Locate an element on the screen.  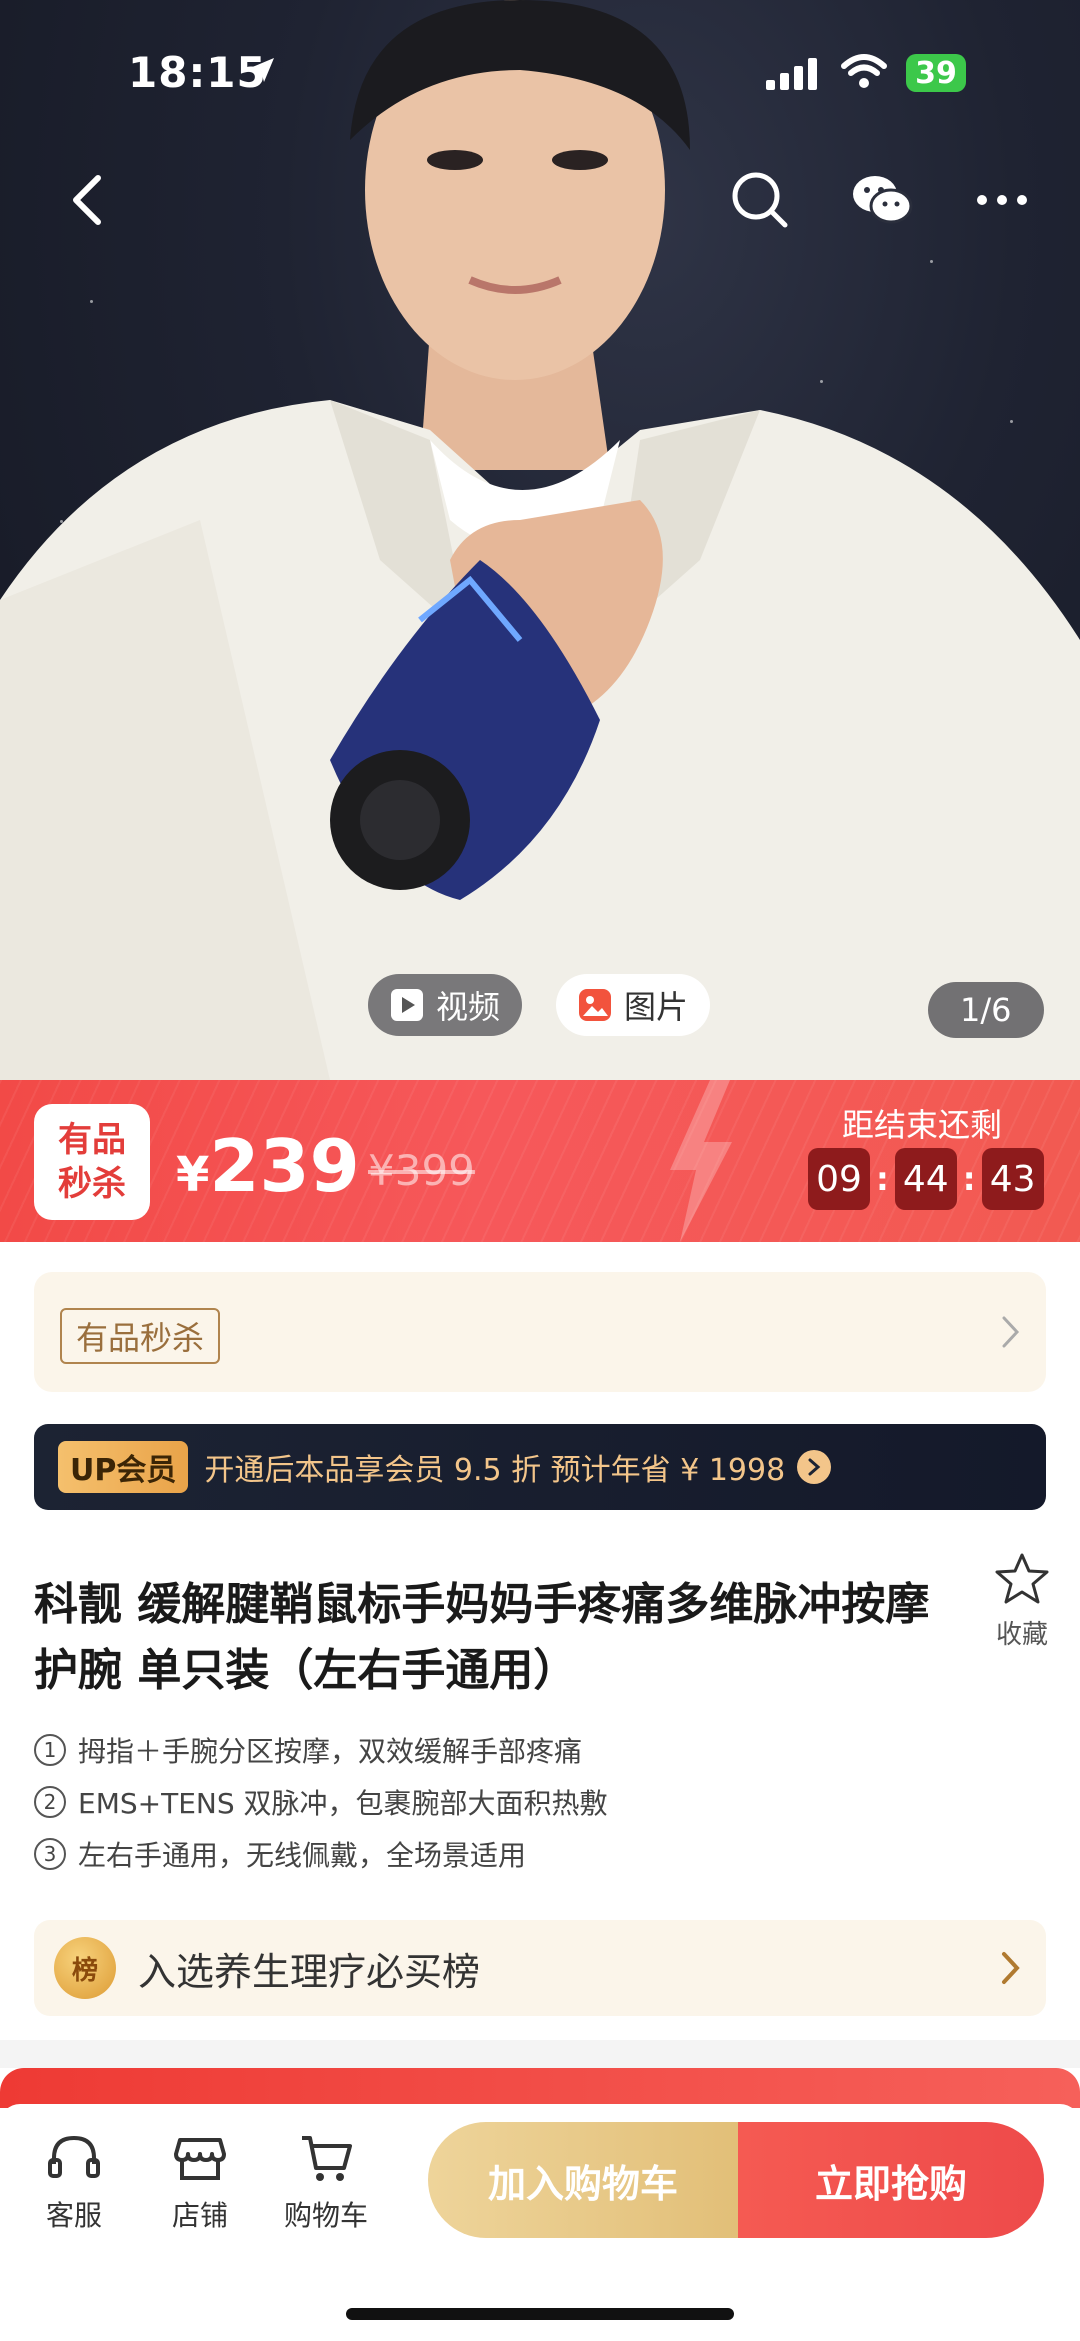
vip-text: 开通后本品享会员 9.5 折 预计年省 ¥ 1998 is located at coordinates (495, 1470).